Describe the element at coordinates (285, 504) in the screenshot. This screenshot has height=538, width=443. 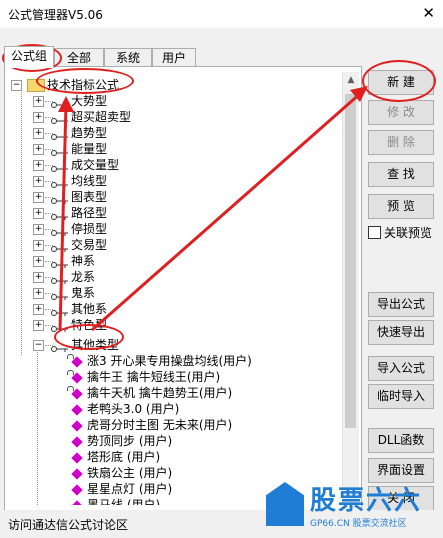
I see `watermark-logo-icon` at that location.